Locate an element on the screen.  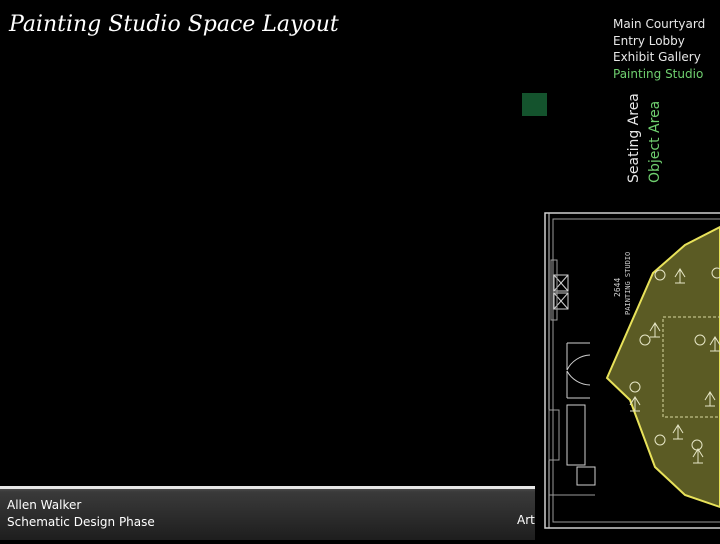
nav-item-exhibit-gallery: Exhibit Gallery is located at coordinates (659, 57).